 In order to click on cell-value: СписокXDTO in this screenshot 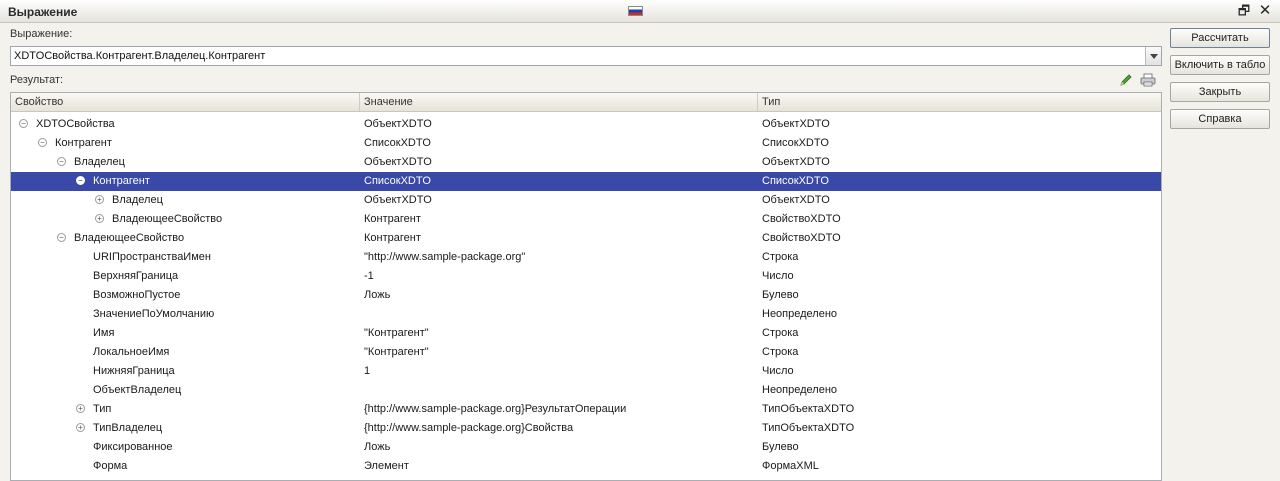, I will do `click(397, 181)`.